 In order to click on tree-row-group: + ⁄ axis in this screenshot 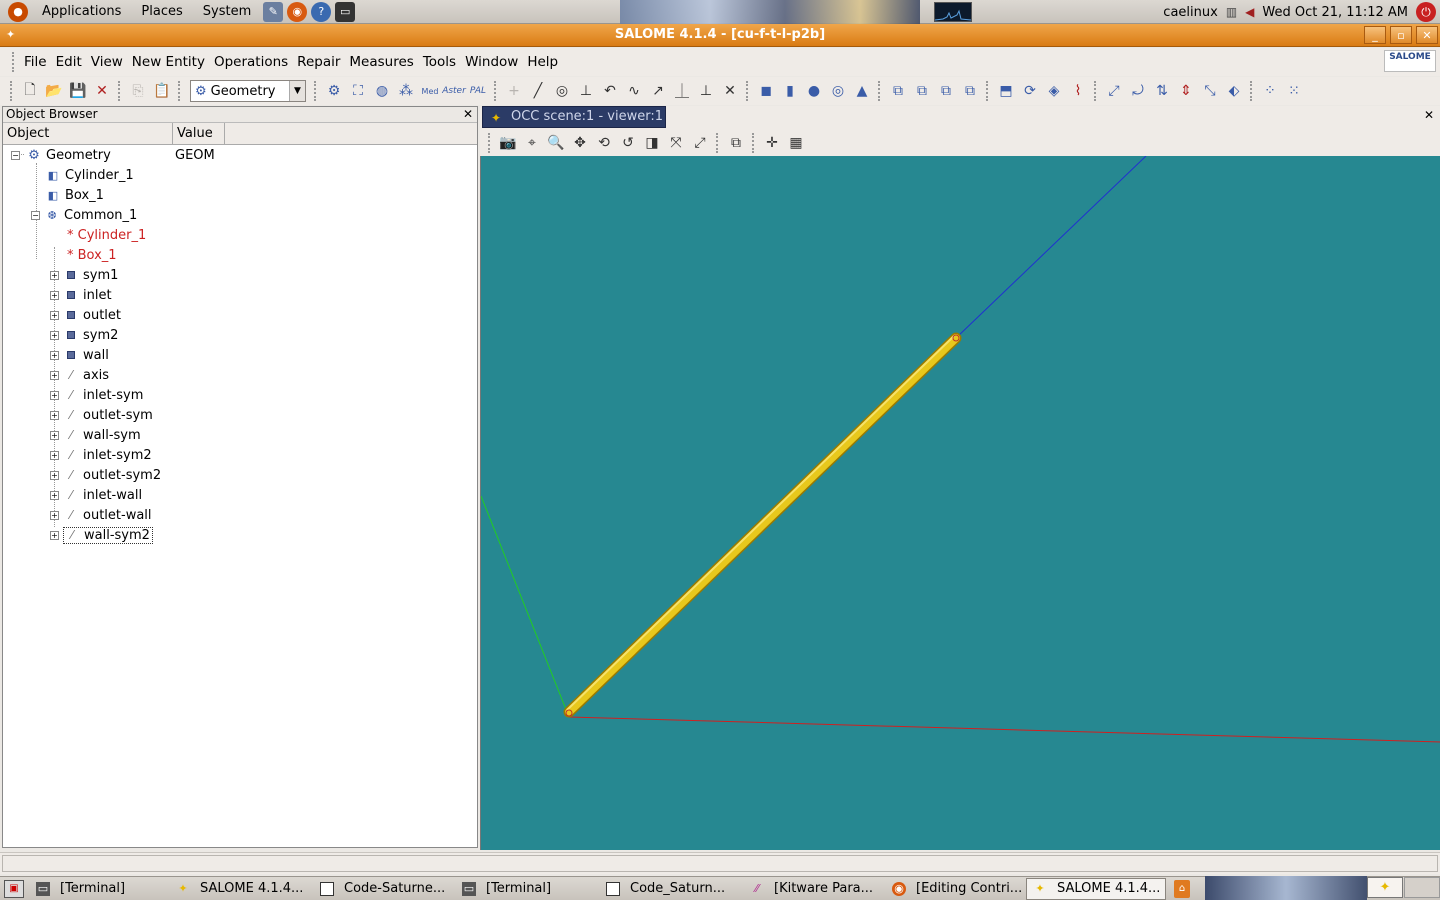, I will do `click(79, 375)`.